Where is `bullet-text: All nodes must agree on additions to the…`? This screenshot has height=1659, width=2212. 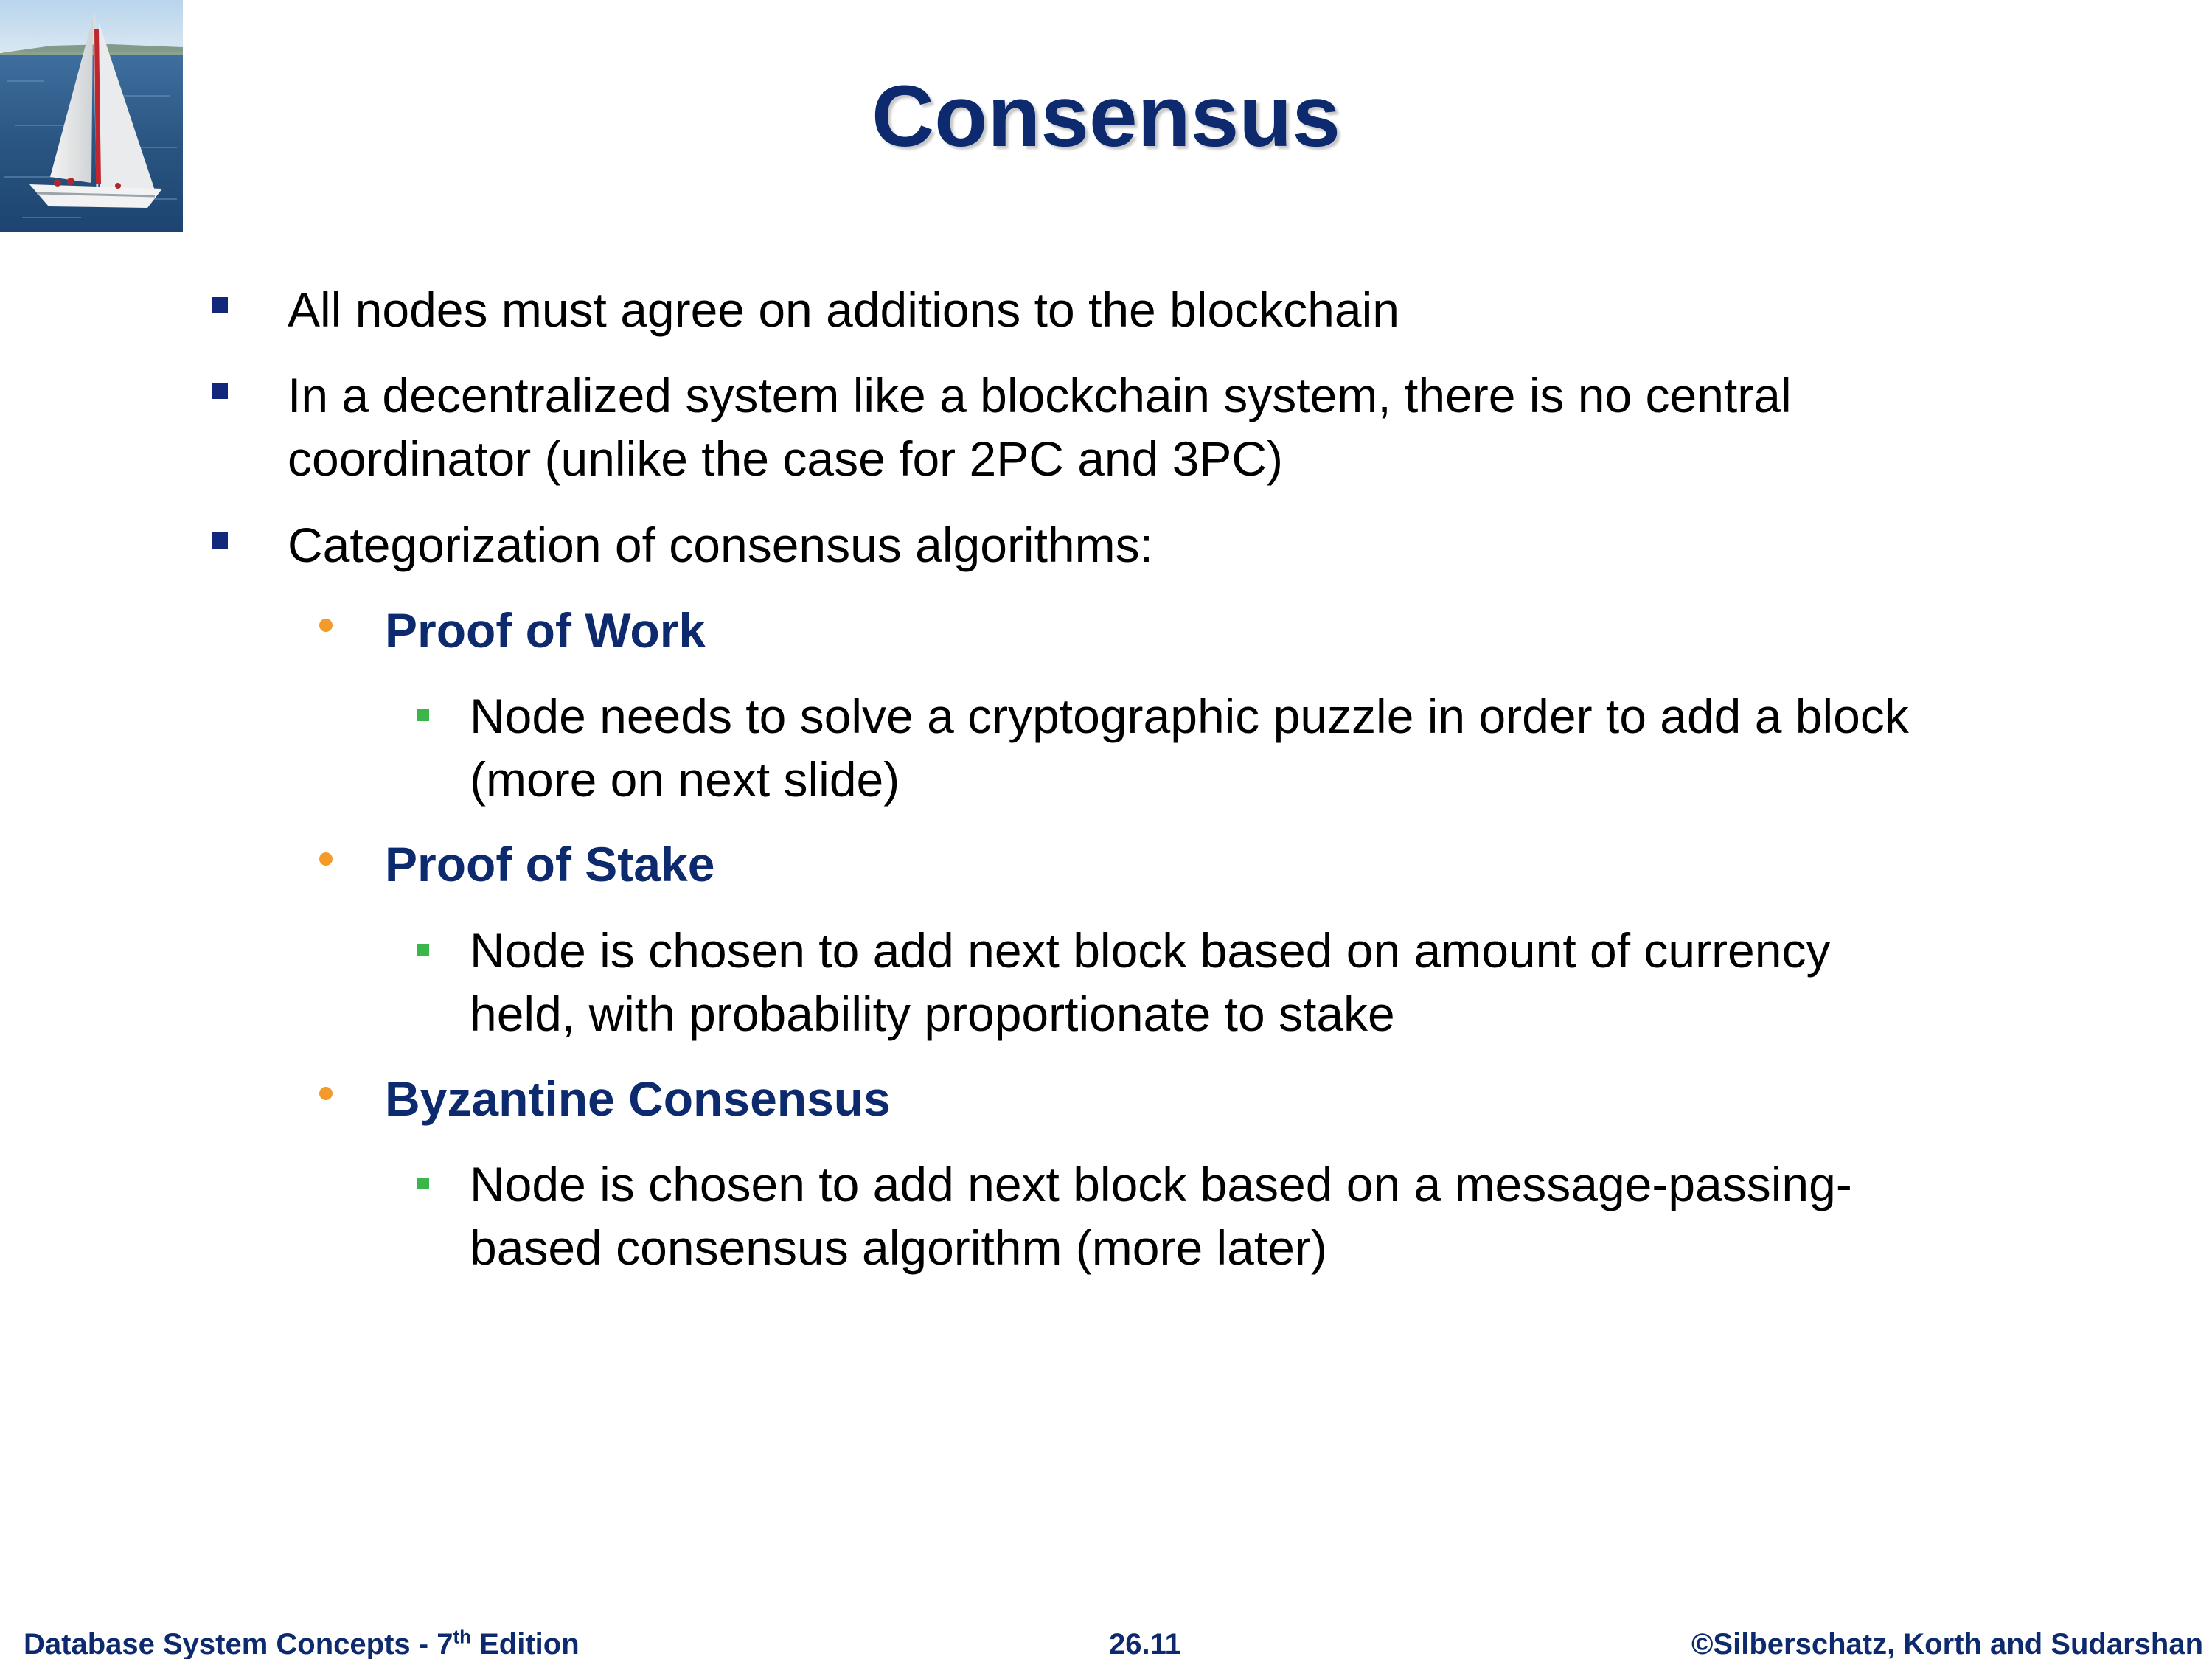
bullet-text: All nodes must agree on additions to the… is located at coordinates (843, 309).